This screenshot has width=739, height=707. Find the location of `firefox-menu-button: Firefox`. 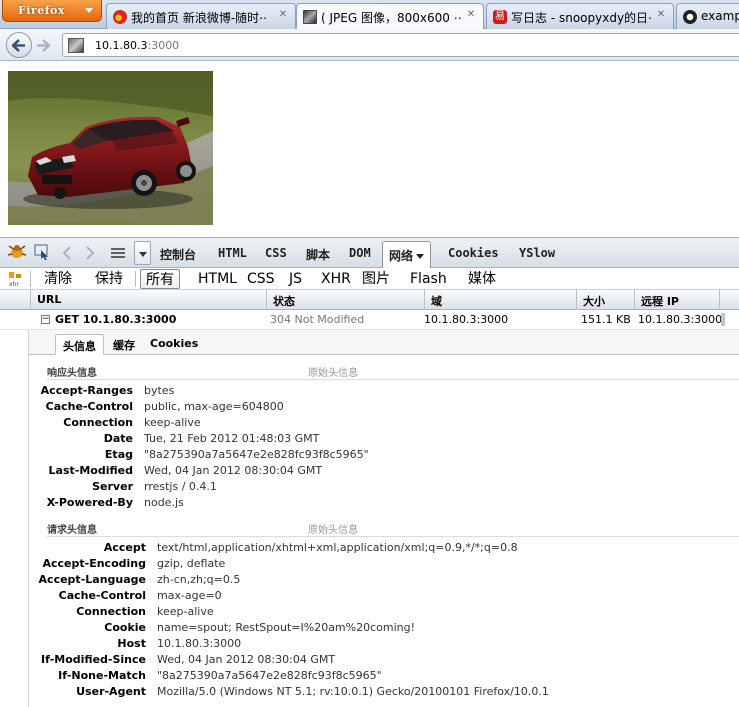

firefox-menu-button: Firefox is located at coordinates (52, 11).